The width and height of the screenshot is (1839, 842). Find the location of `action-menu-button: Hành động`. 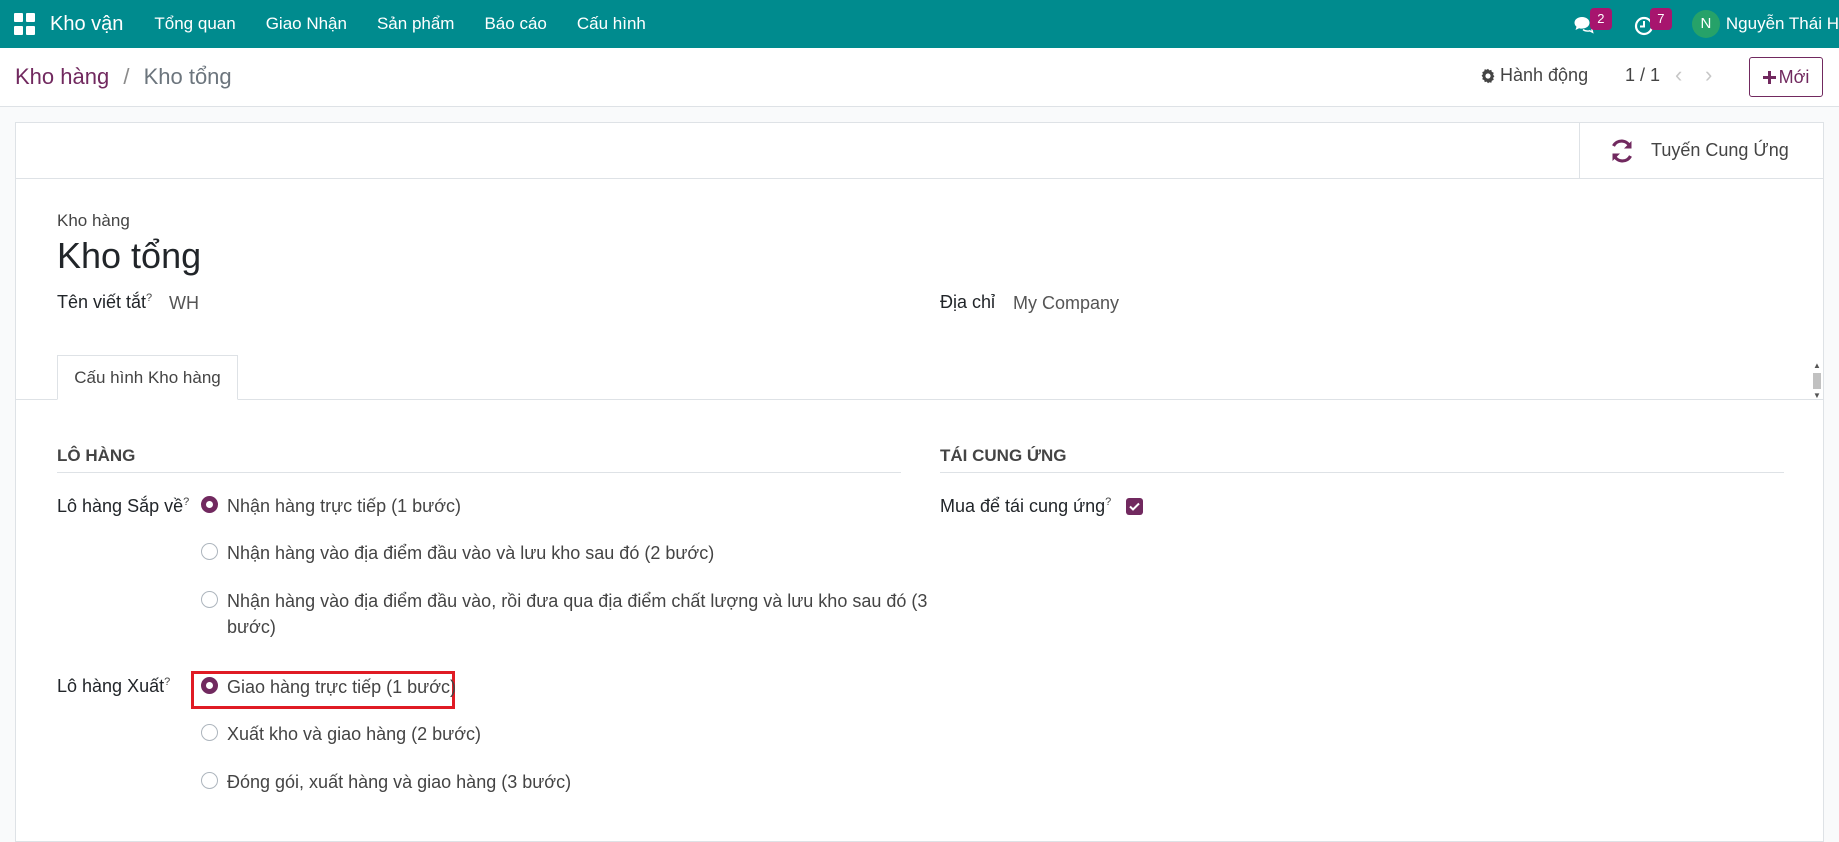

action-menu-button: Hành động is located at coordinates (1534, 75).